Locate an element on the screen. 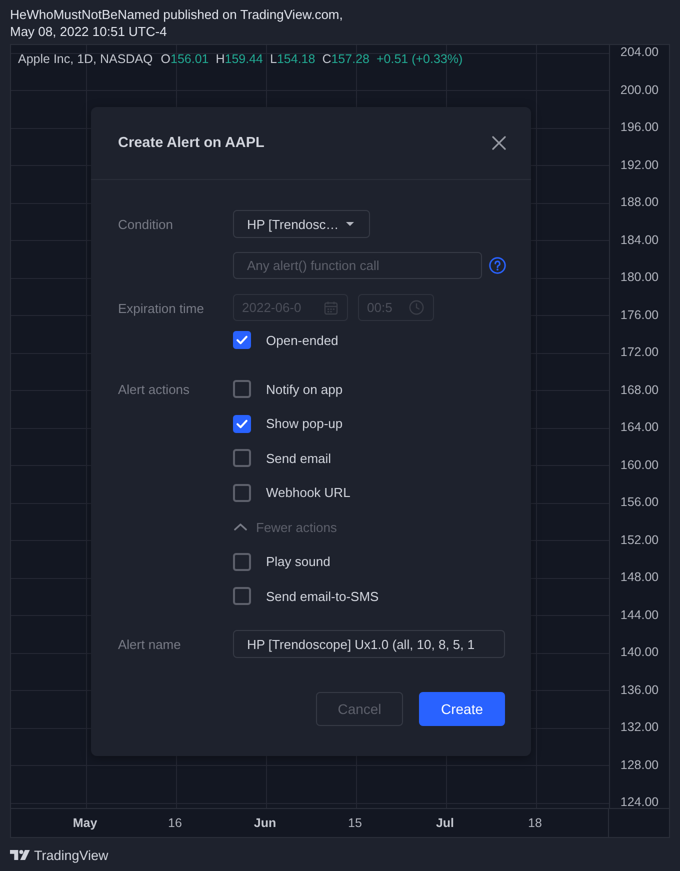 Image resolution: width=680 pixels, height=871 pixels. time-label: 15 is located at coordinates (355, 823).